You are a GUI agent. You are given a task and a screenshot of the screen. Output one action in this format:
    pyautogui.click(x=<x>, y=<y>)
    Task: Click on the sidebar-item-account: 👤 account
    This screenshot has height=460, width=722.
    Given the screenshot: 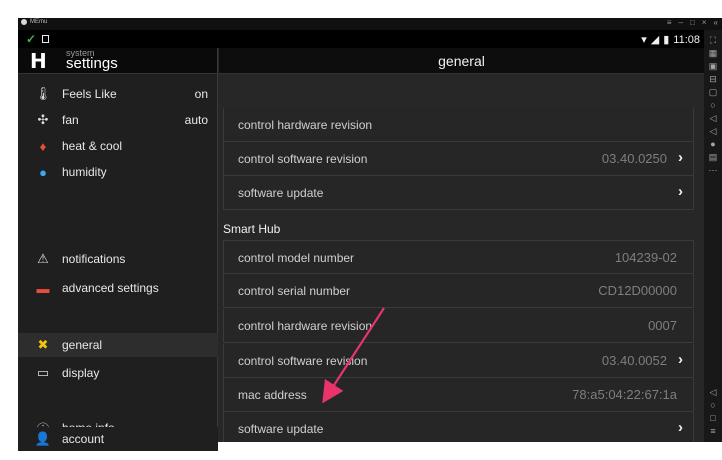 What is the action you would take?
    pyautogui.click(x=118, y=439)
    